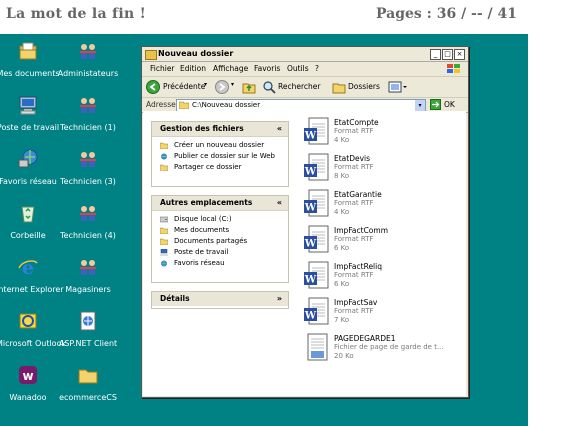 The height and width of the screenshot is (426, 567). Describe the element at coordinates (356, 302) in the screenshot. I see `file-name: ImpFactSav` at that location.